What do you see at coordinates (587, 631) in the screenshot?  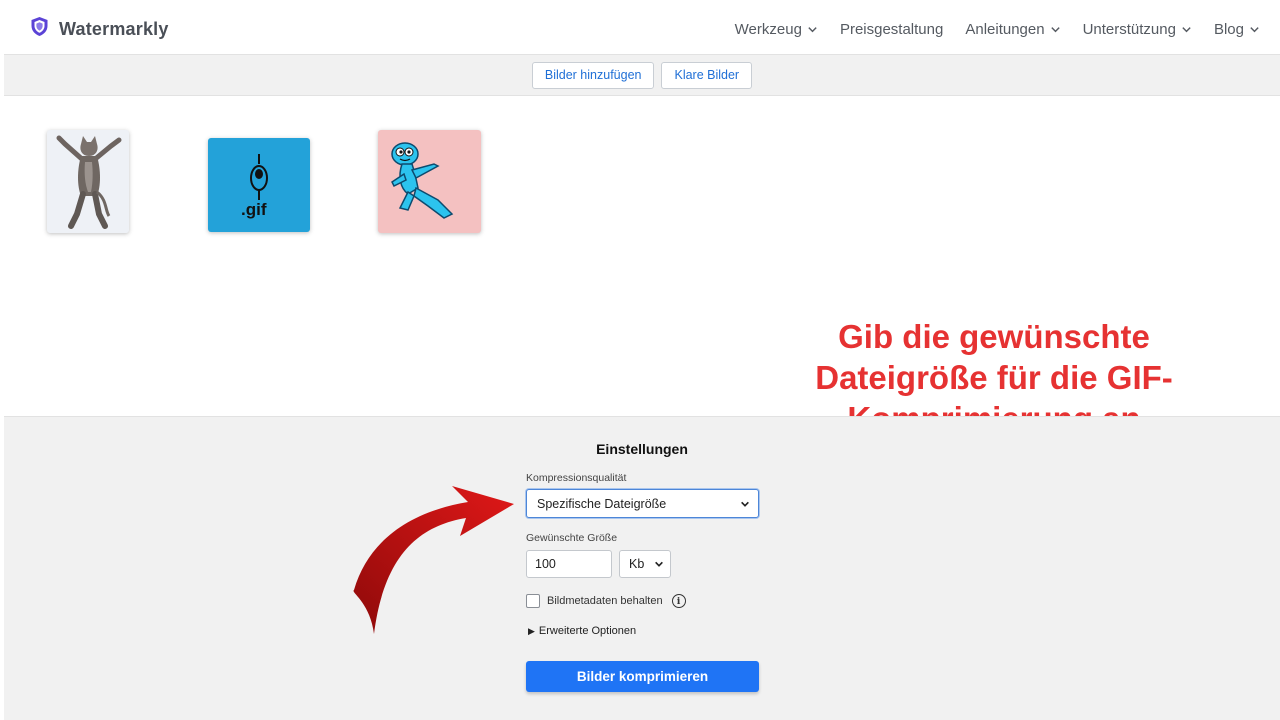 I see `advanced-options-label: Erweiterte Optionen` at bounding box center [587, 631].